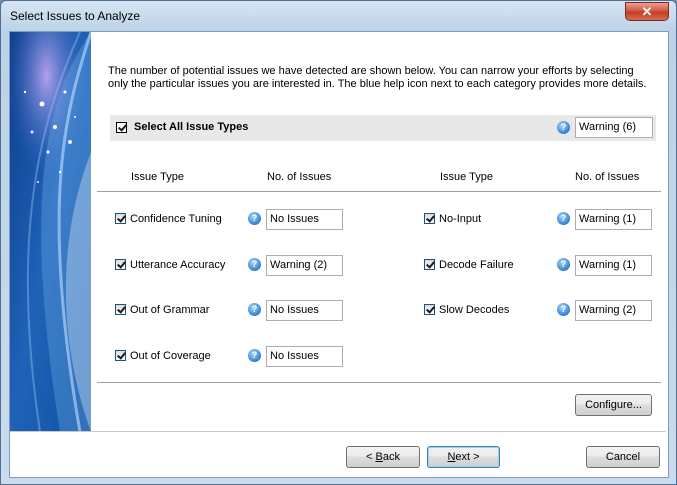 This screenshot has width=677, height=485. Describe the element at coordinates (371, 457) in the screenshot. I see `back-prefix: <` at that location.